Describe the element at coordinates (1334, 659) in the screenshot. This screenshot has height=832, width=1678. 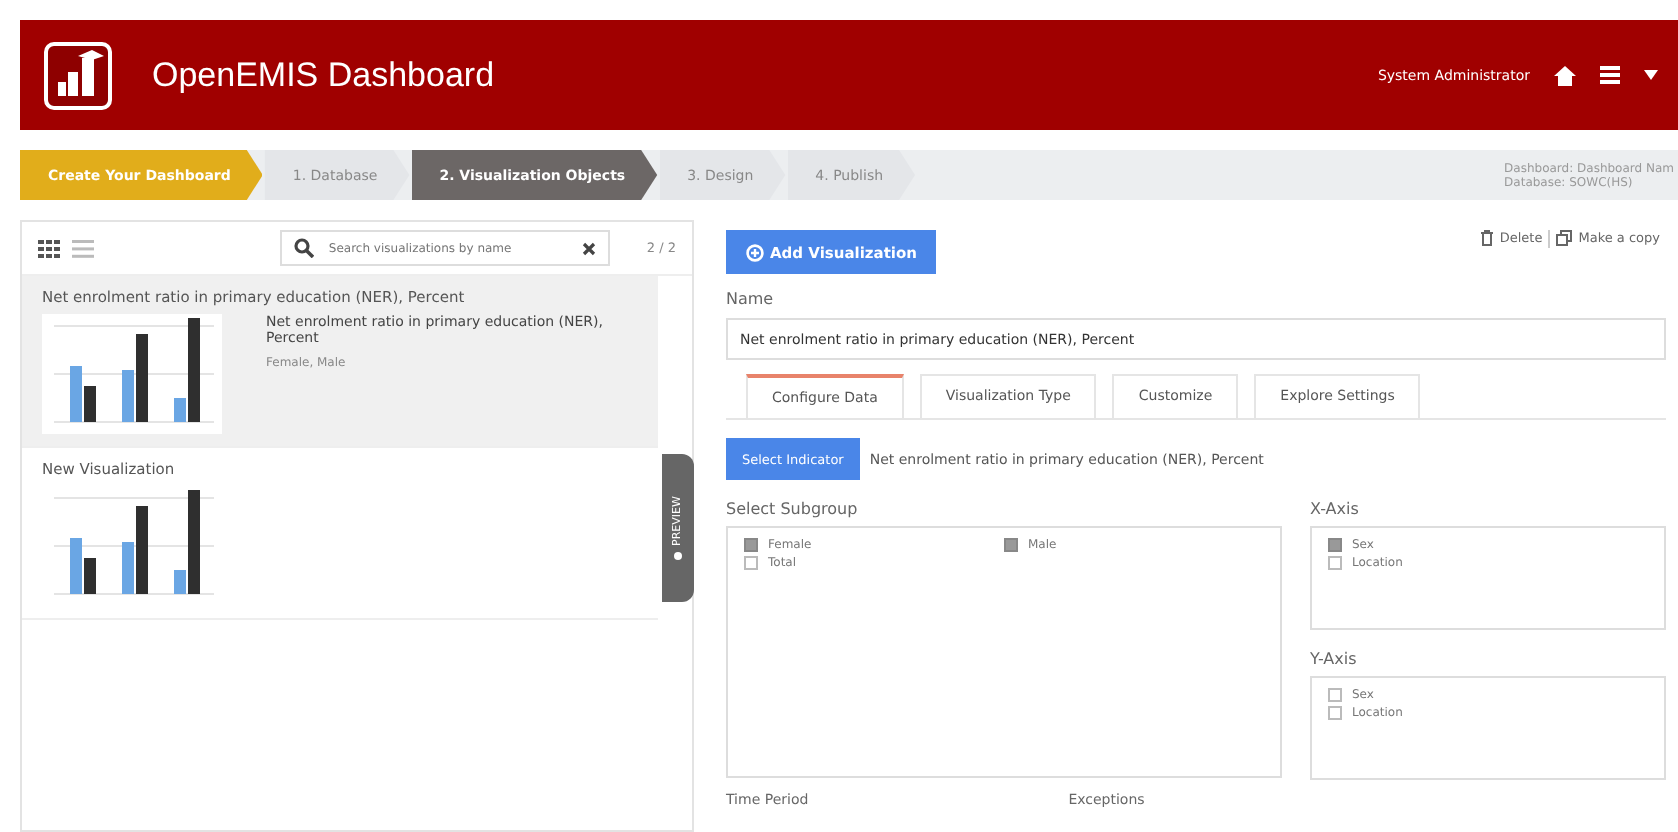
I see `axis-label: Y-Axis` at that location.